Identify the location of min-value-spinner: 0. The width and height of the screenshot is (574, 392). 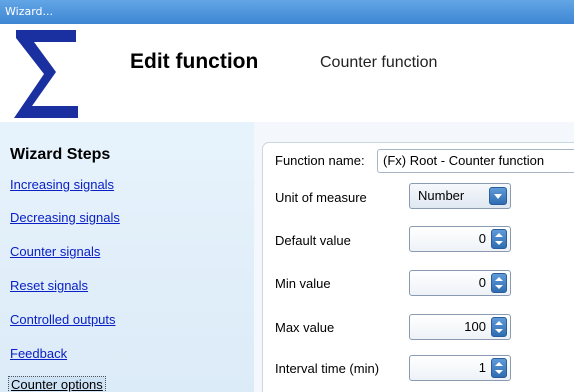
(460, 283).